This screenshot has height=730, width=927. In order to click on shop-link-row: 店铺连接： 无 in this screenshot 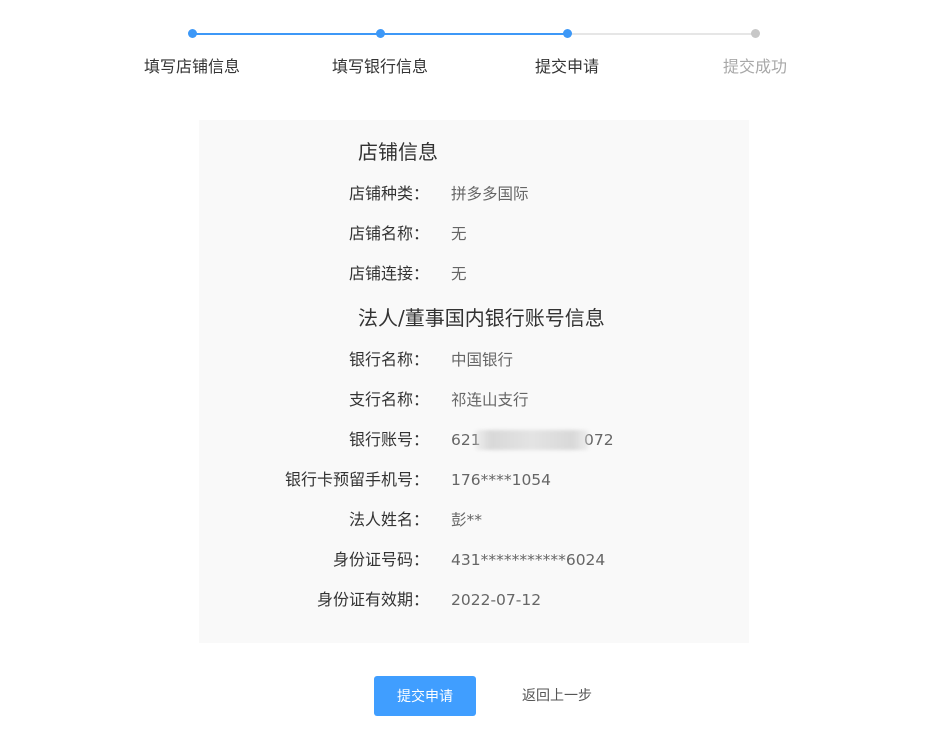, I will do `click(474, 274)`.